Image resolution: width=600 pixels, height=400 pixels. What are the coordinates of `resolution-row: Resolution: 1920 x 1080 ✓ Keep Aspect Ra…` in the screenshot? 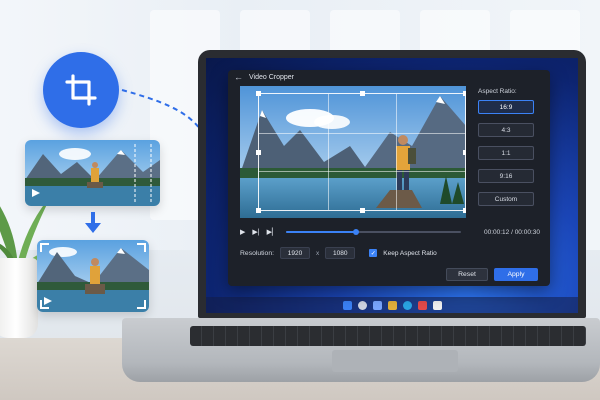 It's located at (338, 253).